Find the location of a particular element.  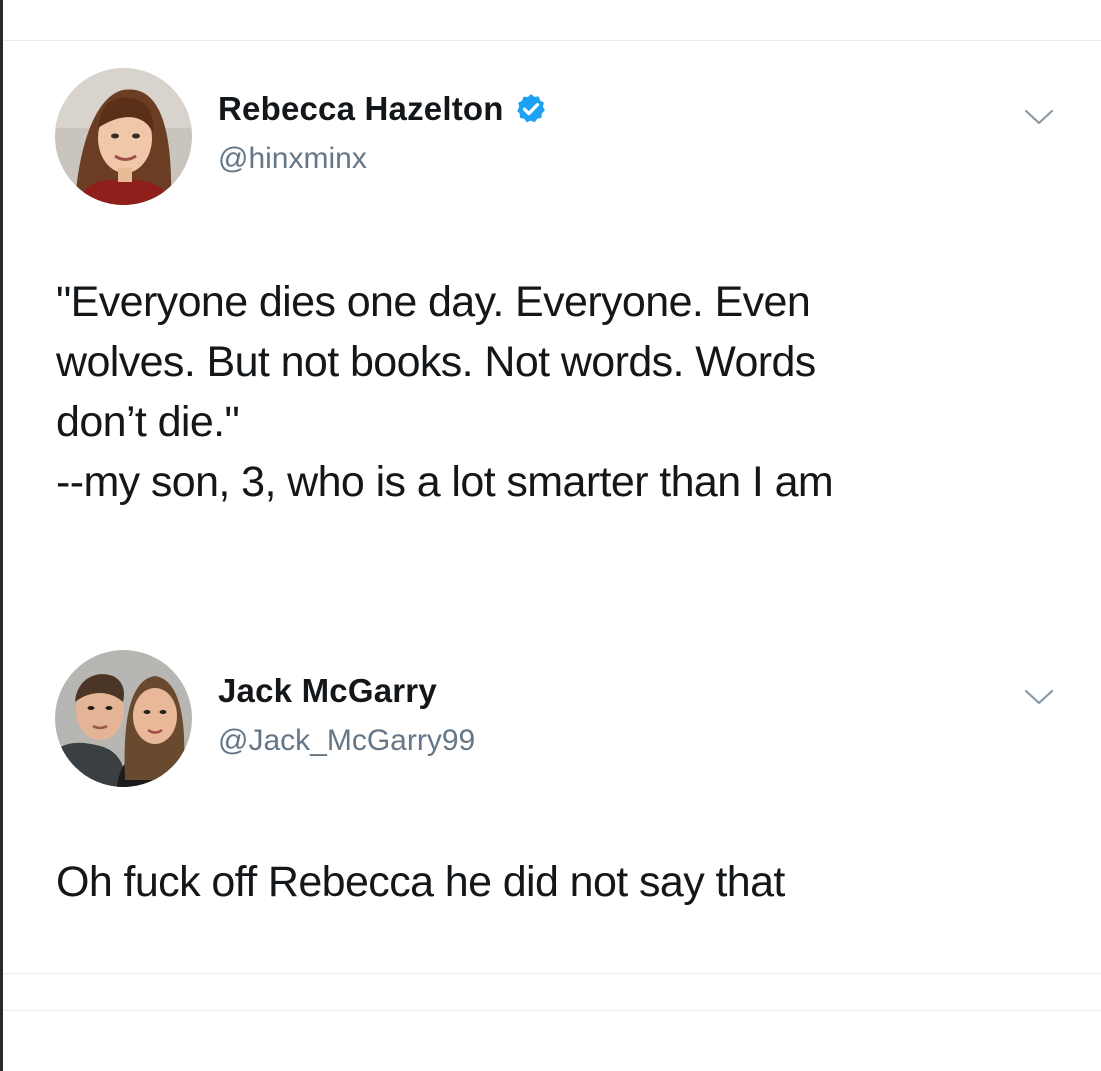

display-name: Rebecca Hazelton is located at coordinates (361, 109).